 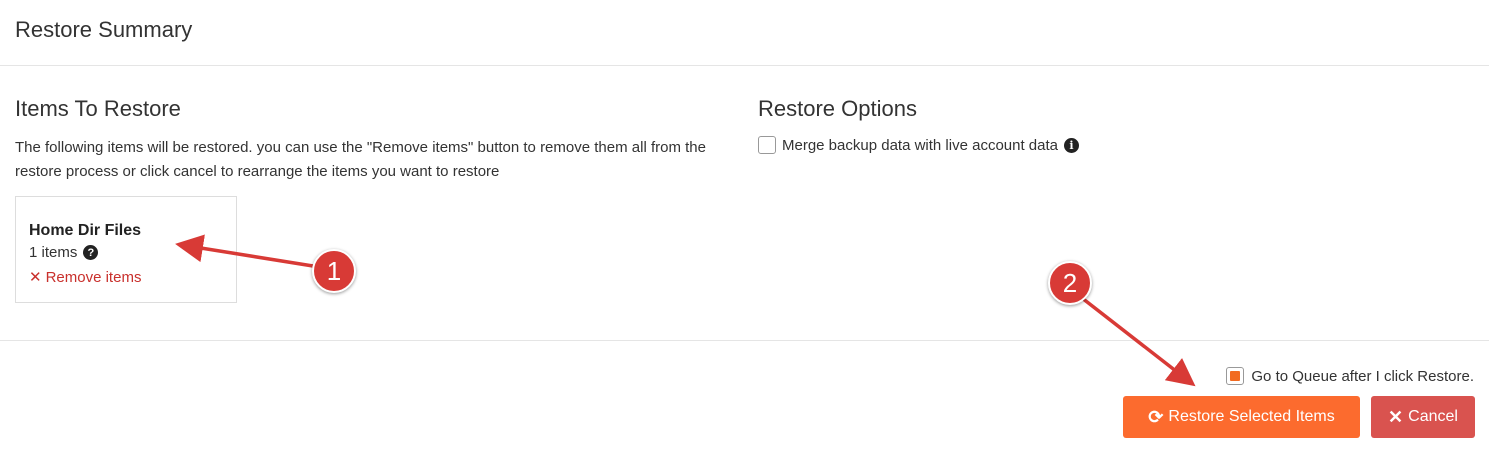 I want to click on item-card-title: Home Dir Files, so click(x=85, y=230).